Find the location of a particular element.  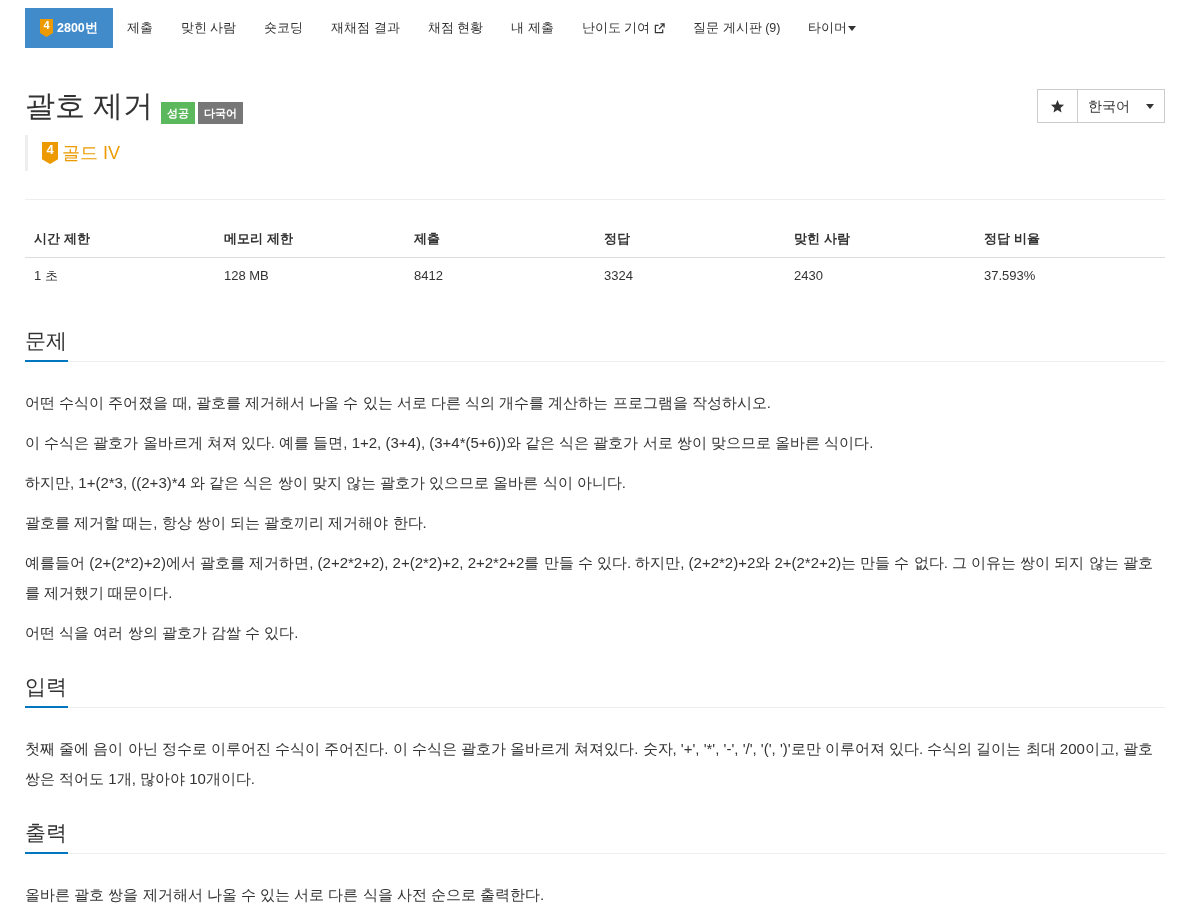

nav-tab: 숏코딩 is located at coordinates (284, 28).